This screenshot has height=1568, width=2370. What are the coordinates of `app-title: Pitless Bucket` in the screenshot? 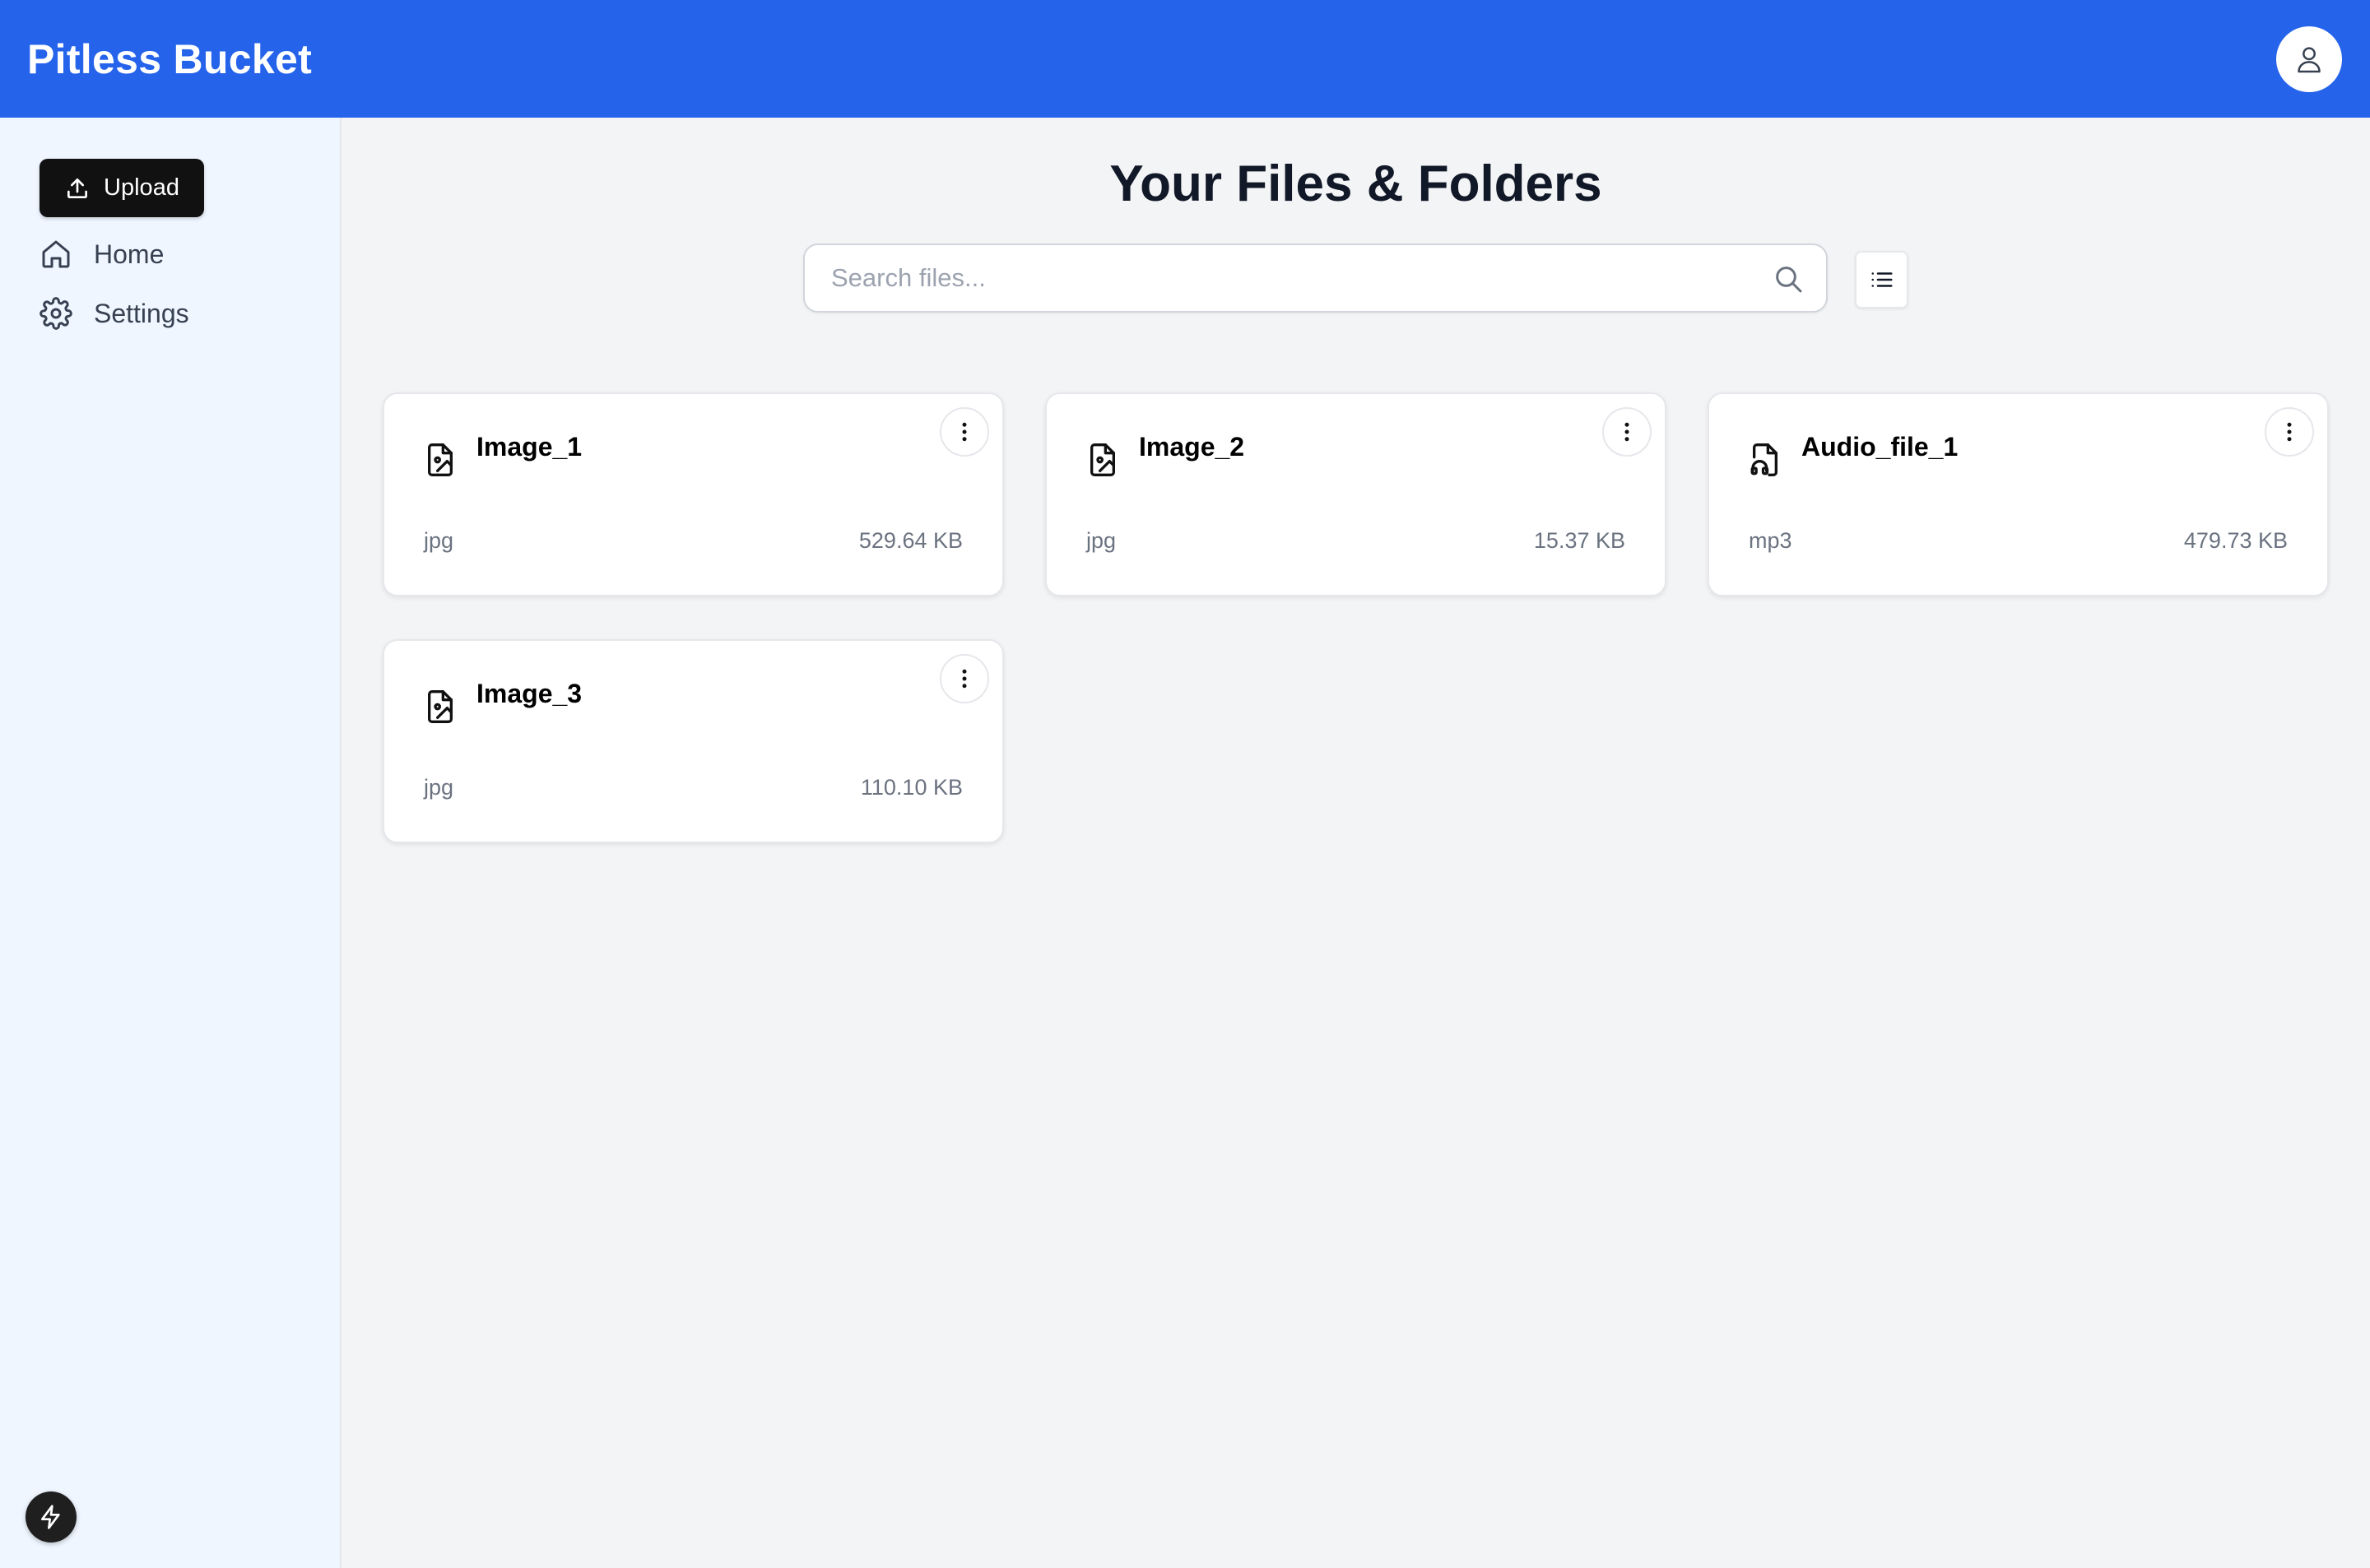 It's located at (169, 59).